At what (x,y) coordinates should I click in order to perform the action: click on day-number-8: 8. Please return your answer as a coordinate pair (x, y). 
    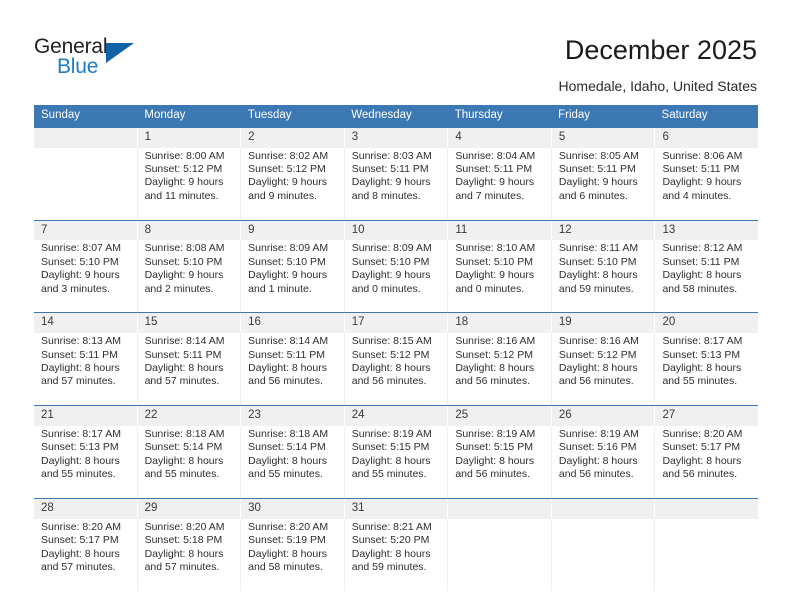
    Looking at the image, I should click on (190, 230).